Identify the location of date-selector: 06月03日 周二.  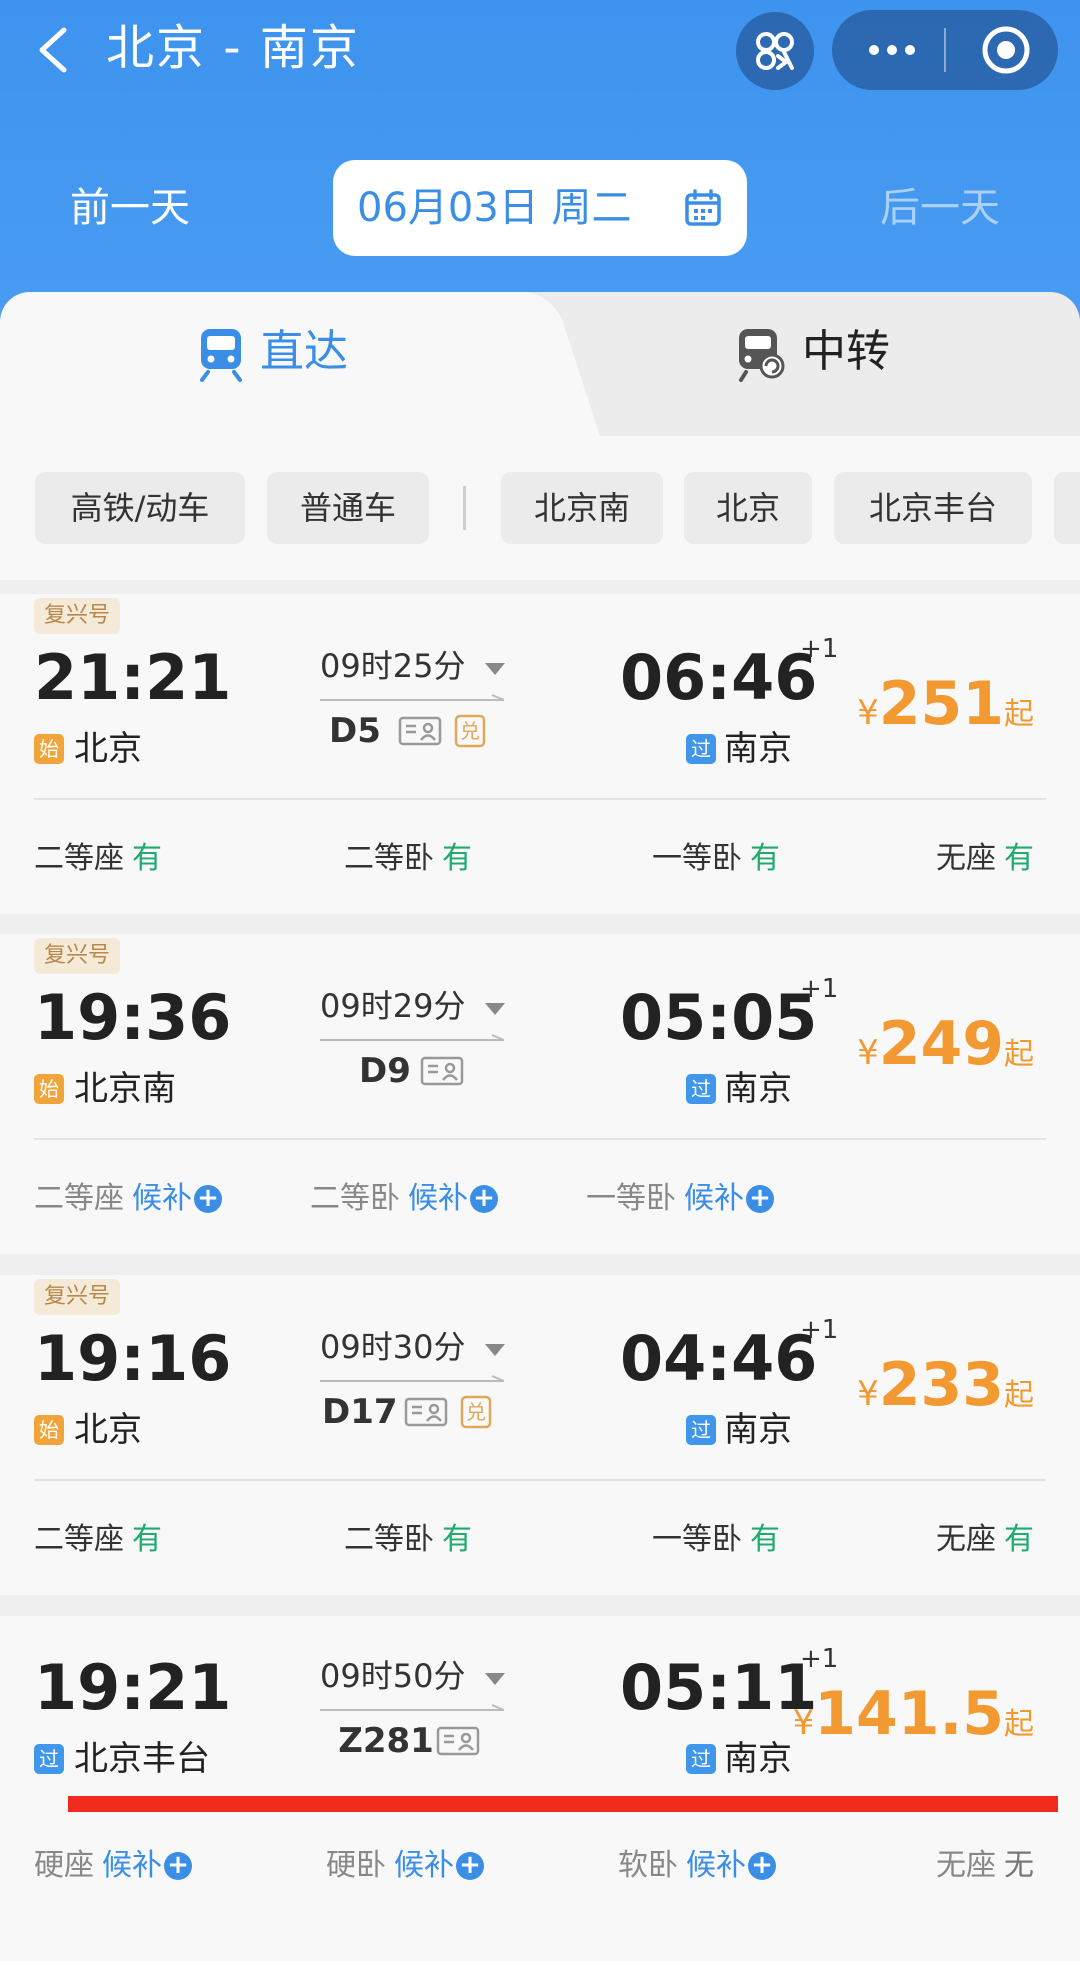
(540, 208).